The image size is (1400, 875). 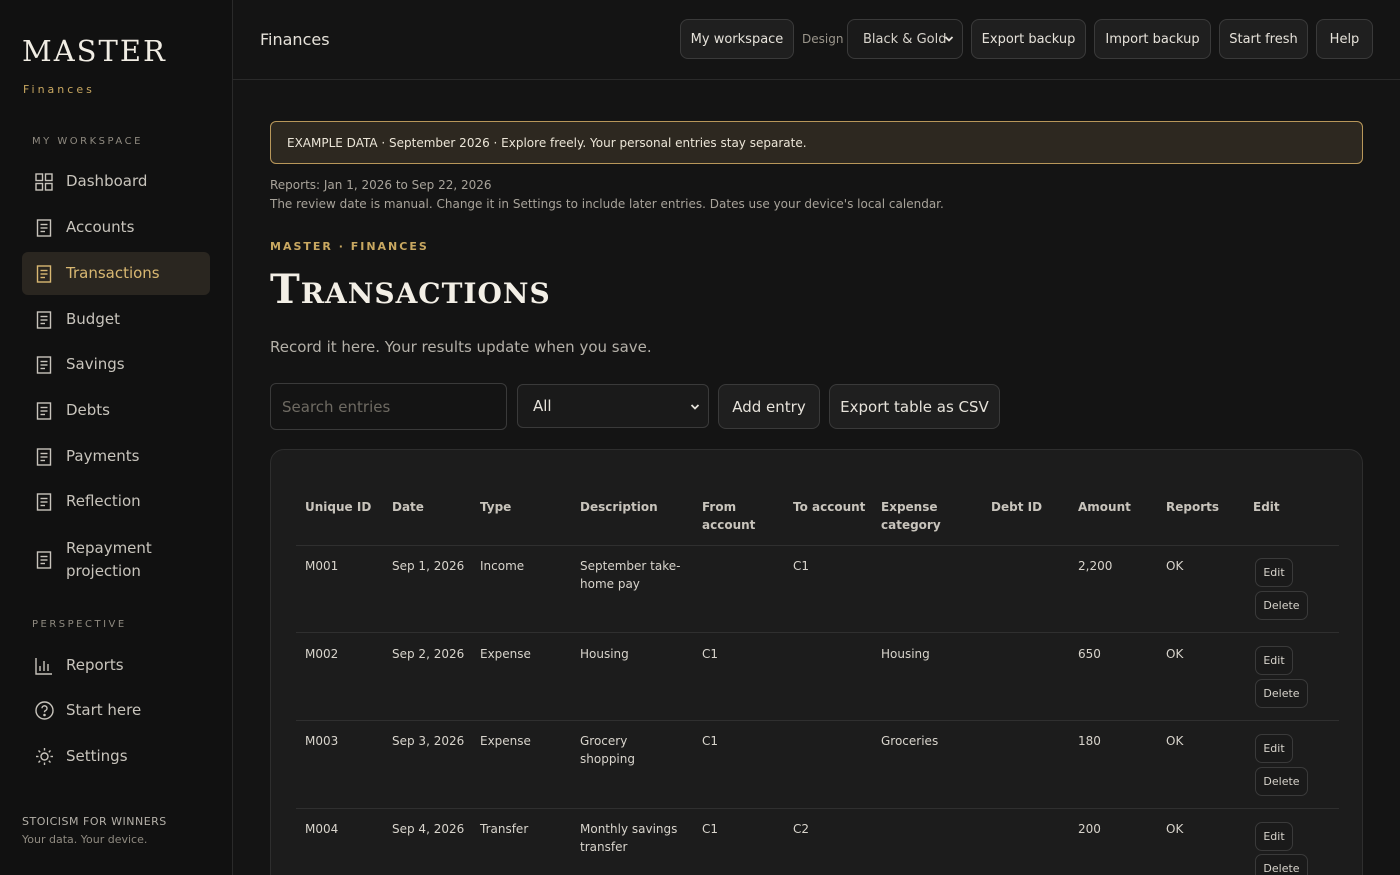 What do you see at coordinates (44, 666) in the screenshot?
I see `bar-chart-icon` at bounding box center [44, 666].